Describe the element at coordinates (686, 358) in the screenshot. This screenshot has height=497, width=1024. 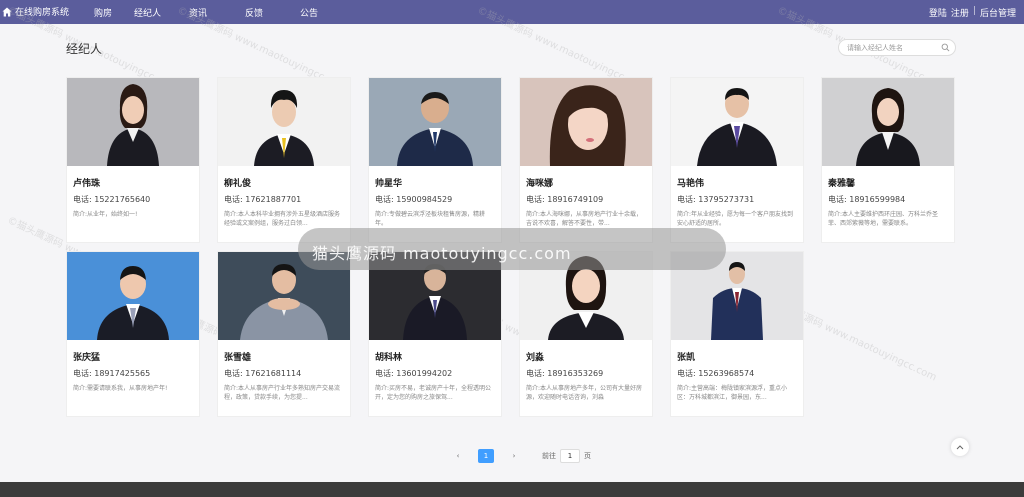
I see `agent-name: 张凯` at that location.